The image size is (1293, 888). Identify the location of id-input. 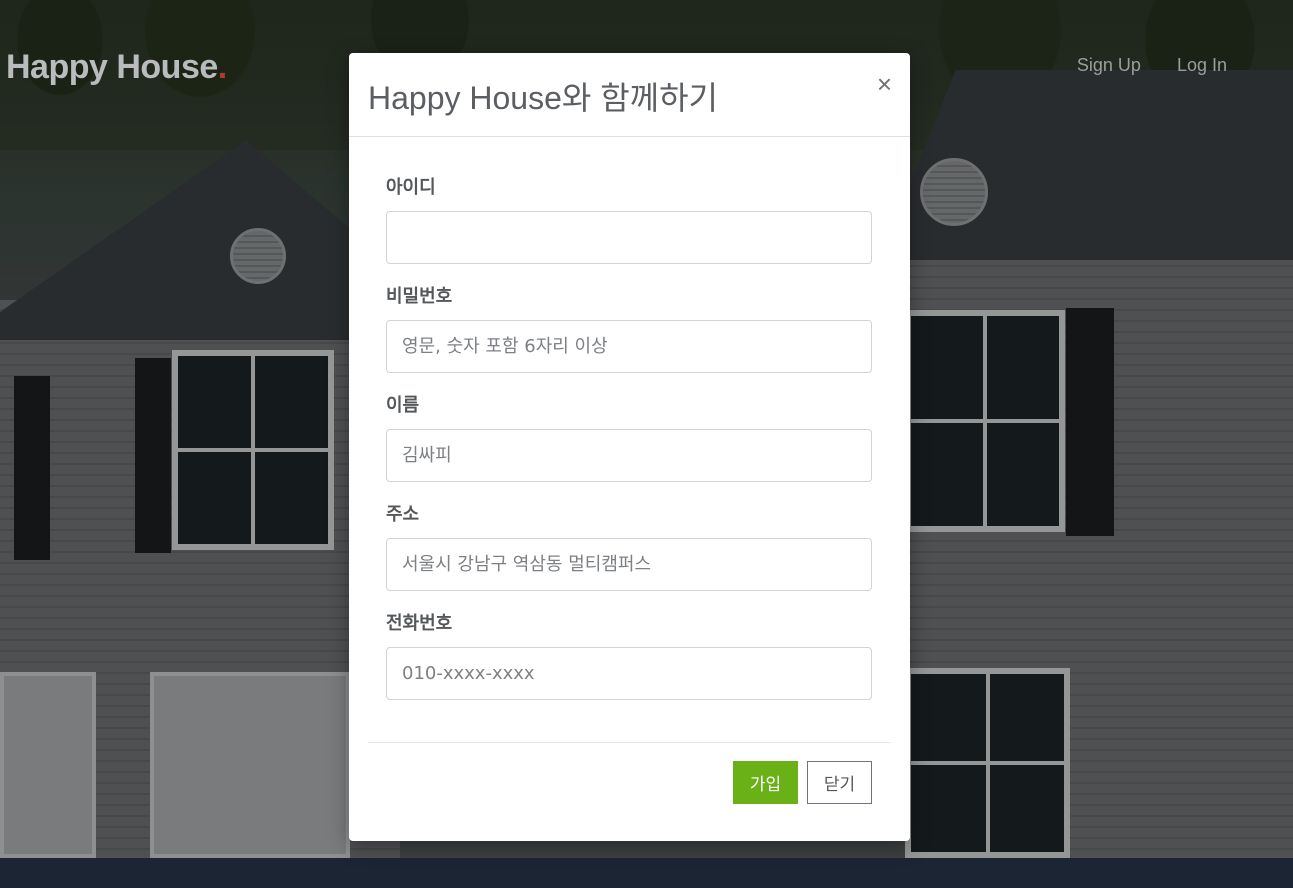
(629, 237).